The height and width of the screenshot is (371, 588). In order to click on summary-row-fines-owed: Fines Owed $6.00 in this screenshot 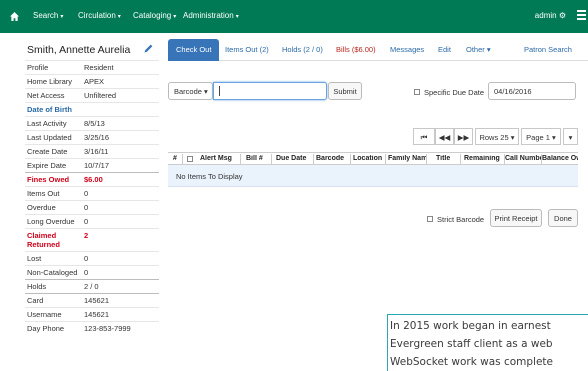, I will do `click(92, 179)`.